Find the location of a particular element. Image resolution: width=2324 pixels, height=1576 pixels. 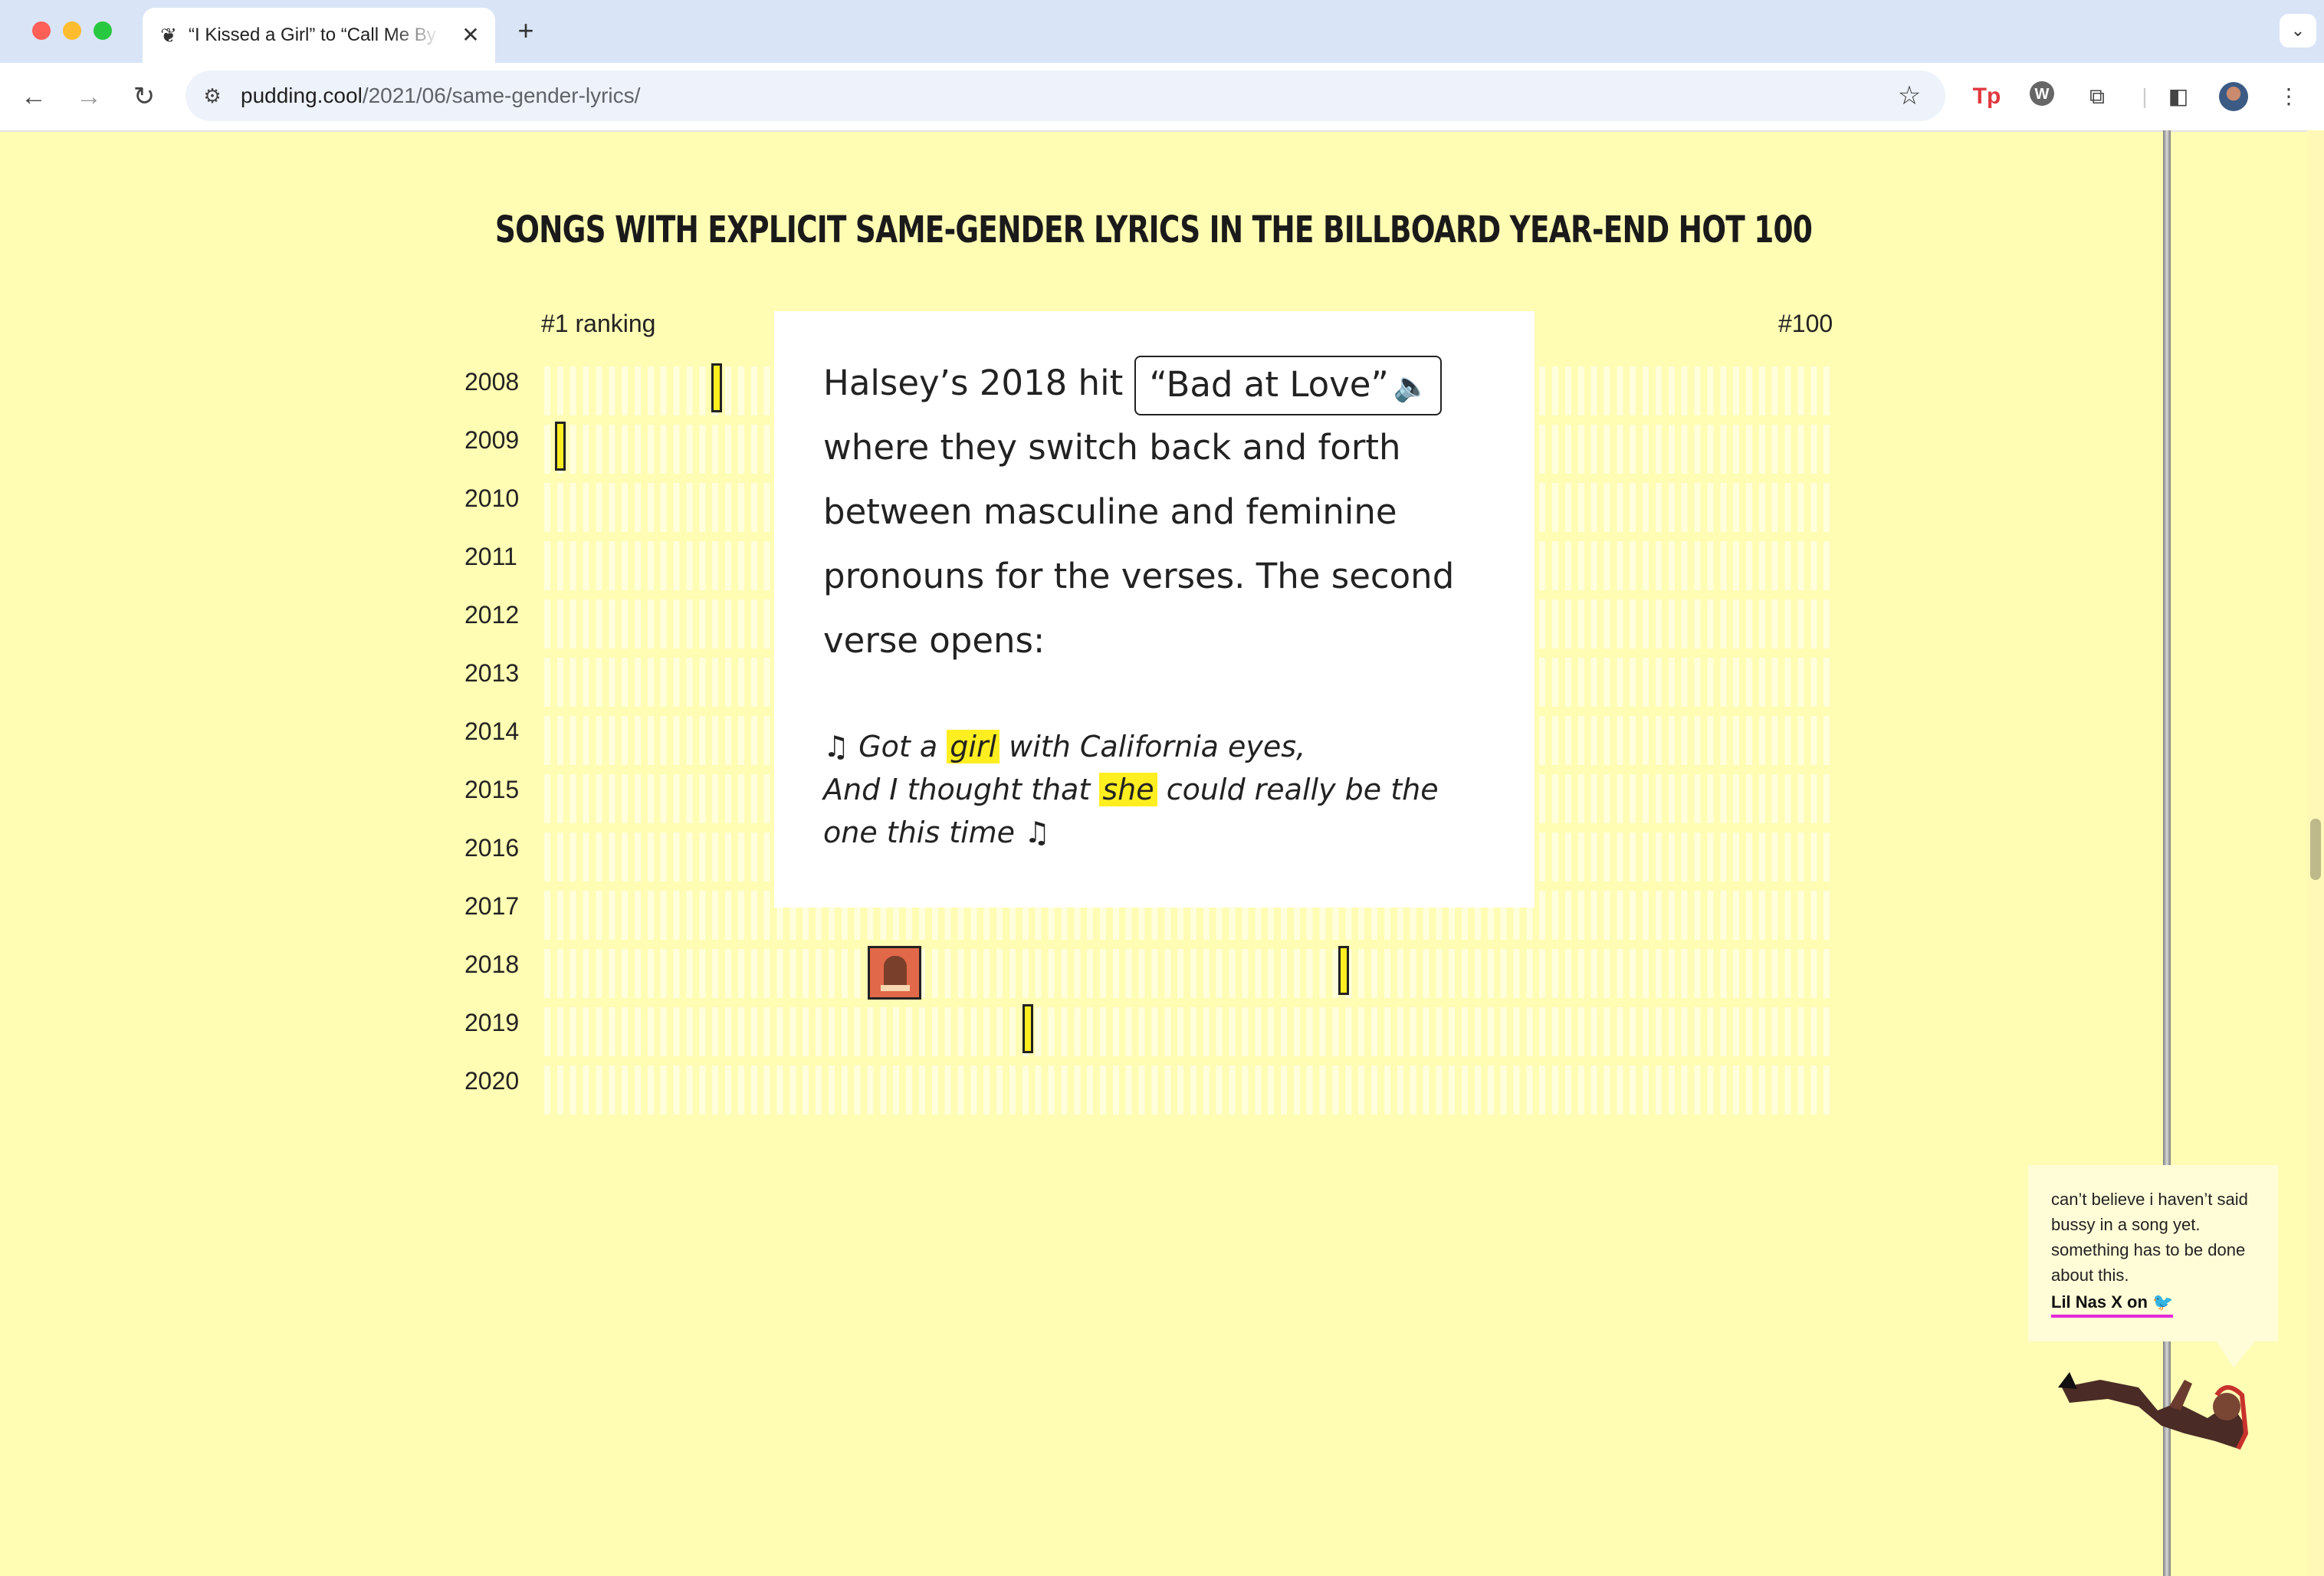

lyric-line-1b: with California eyes, is located at coordinates (1157, 747).